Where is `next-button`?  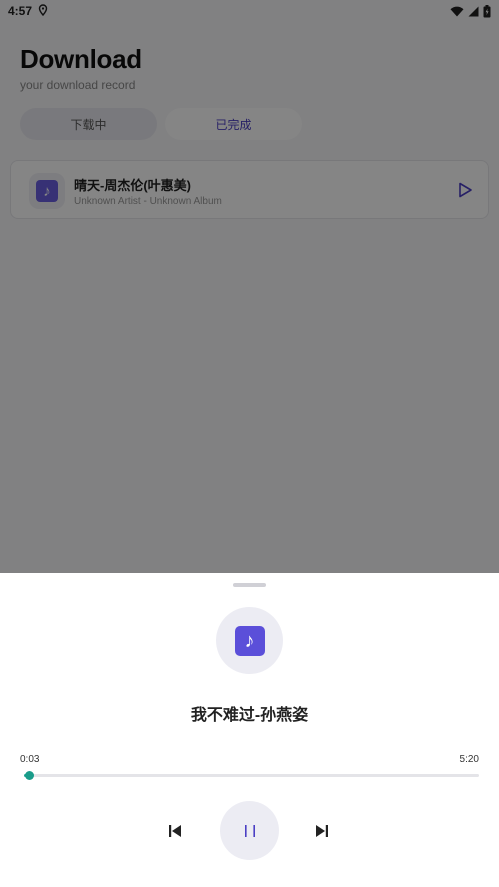 next-button is located at coordinates (322, 831).